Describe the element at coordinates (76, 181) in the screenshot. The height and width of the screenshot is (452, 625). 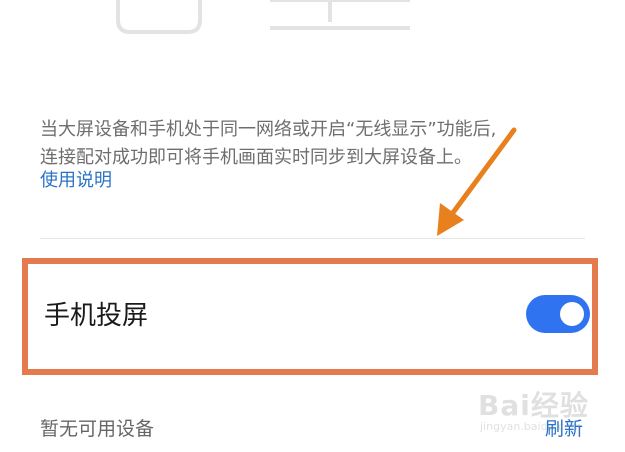
I see `help-link: 使用说明` at that location.